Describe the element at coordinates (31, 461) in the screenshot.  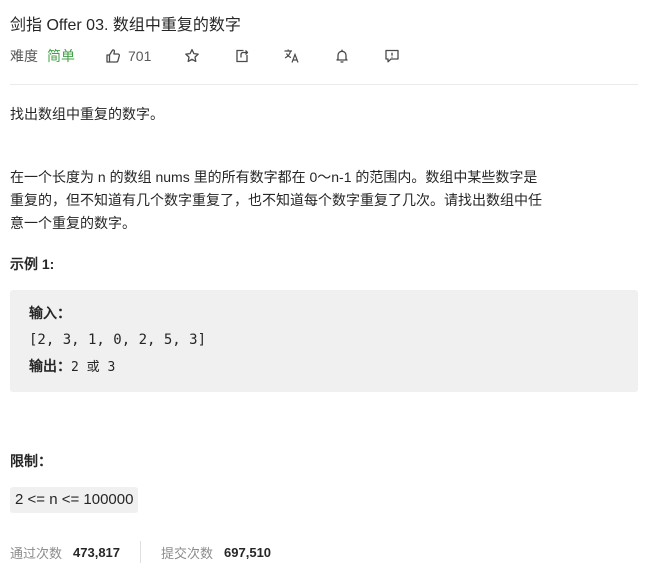
I see `constraints-heading: 限制：` at that location.